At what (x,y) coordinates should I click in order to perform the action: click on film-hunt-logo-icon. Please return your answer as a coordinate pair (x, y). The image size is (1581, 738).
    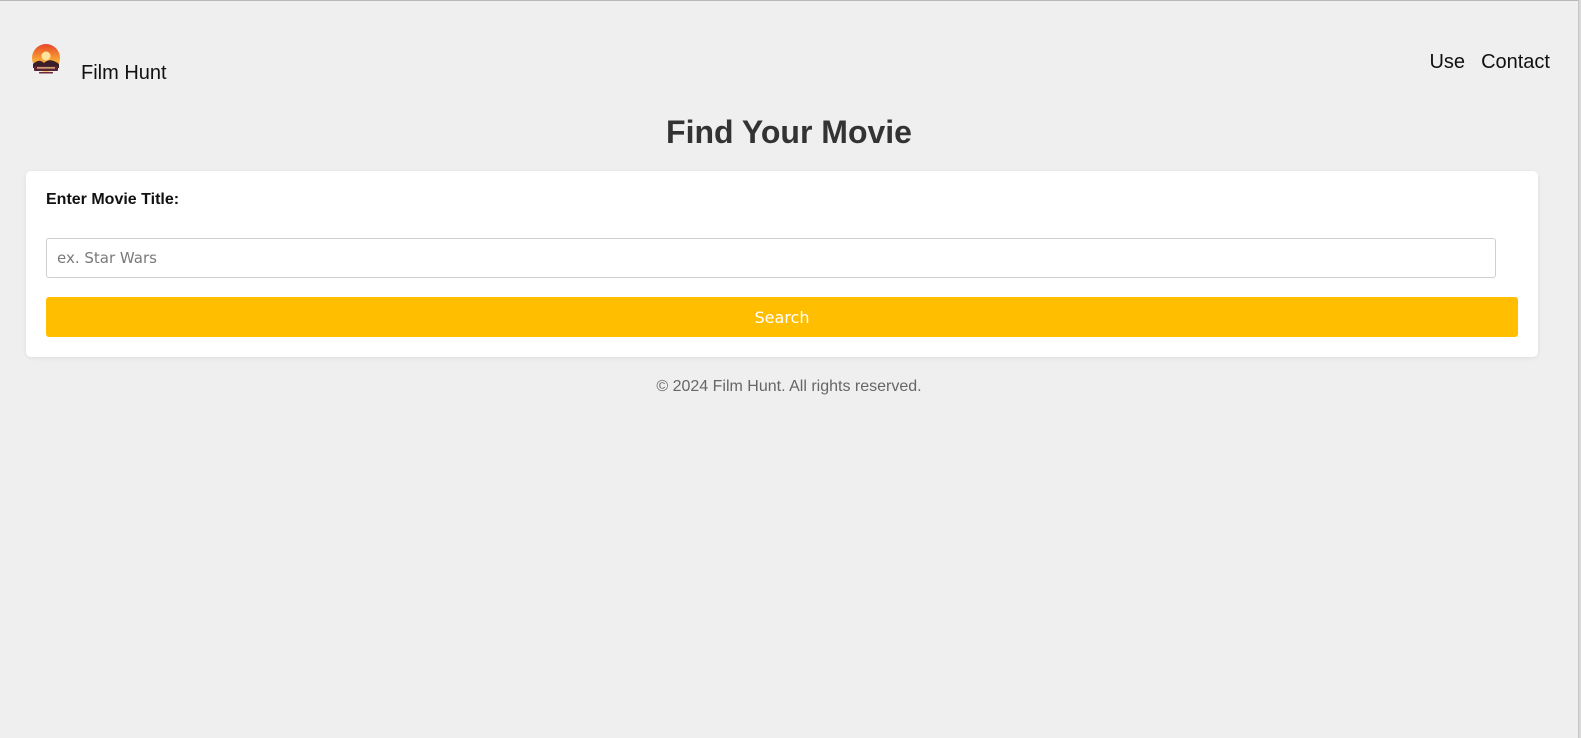
    Looking at the image, I should click on (46, 60).